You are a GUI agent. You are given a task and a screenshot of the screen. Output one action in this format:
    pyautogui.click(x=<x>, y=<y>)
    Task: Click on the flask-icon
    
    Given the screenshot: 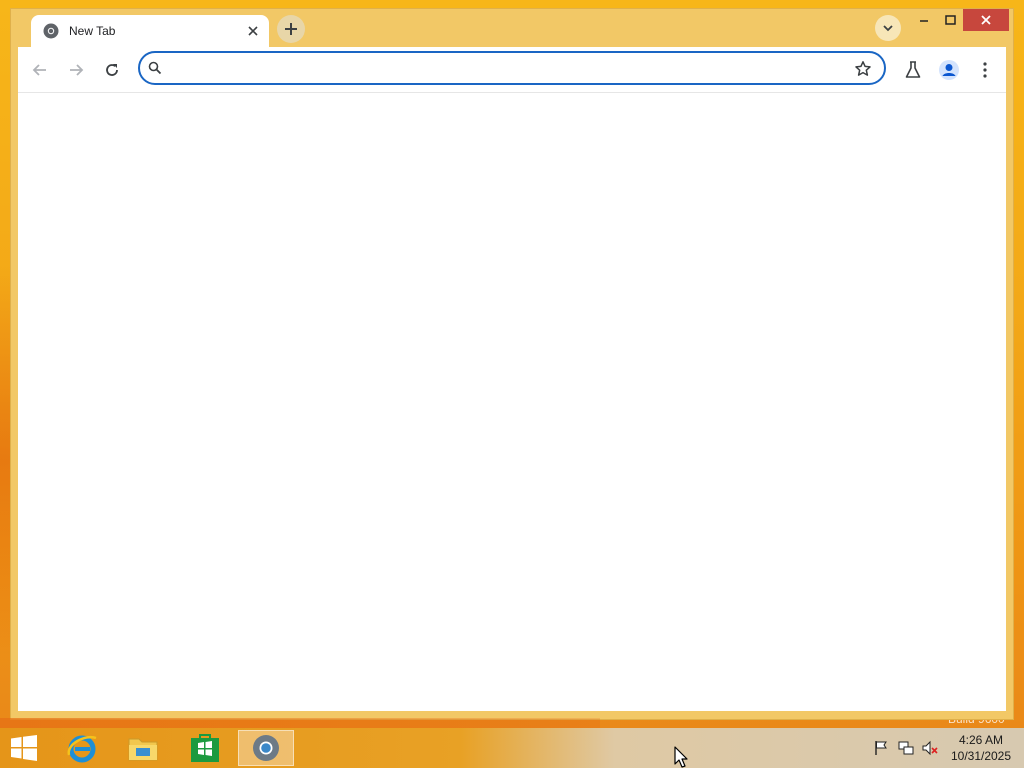 What is the action you would take?
    pyautogui.click(x=913, y=69)
    